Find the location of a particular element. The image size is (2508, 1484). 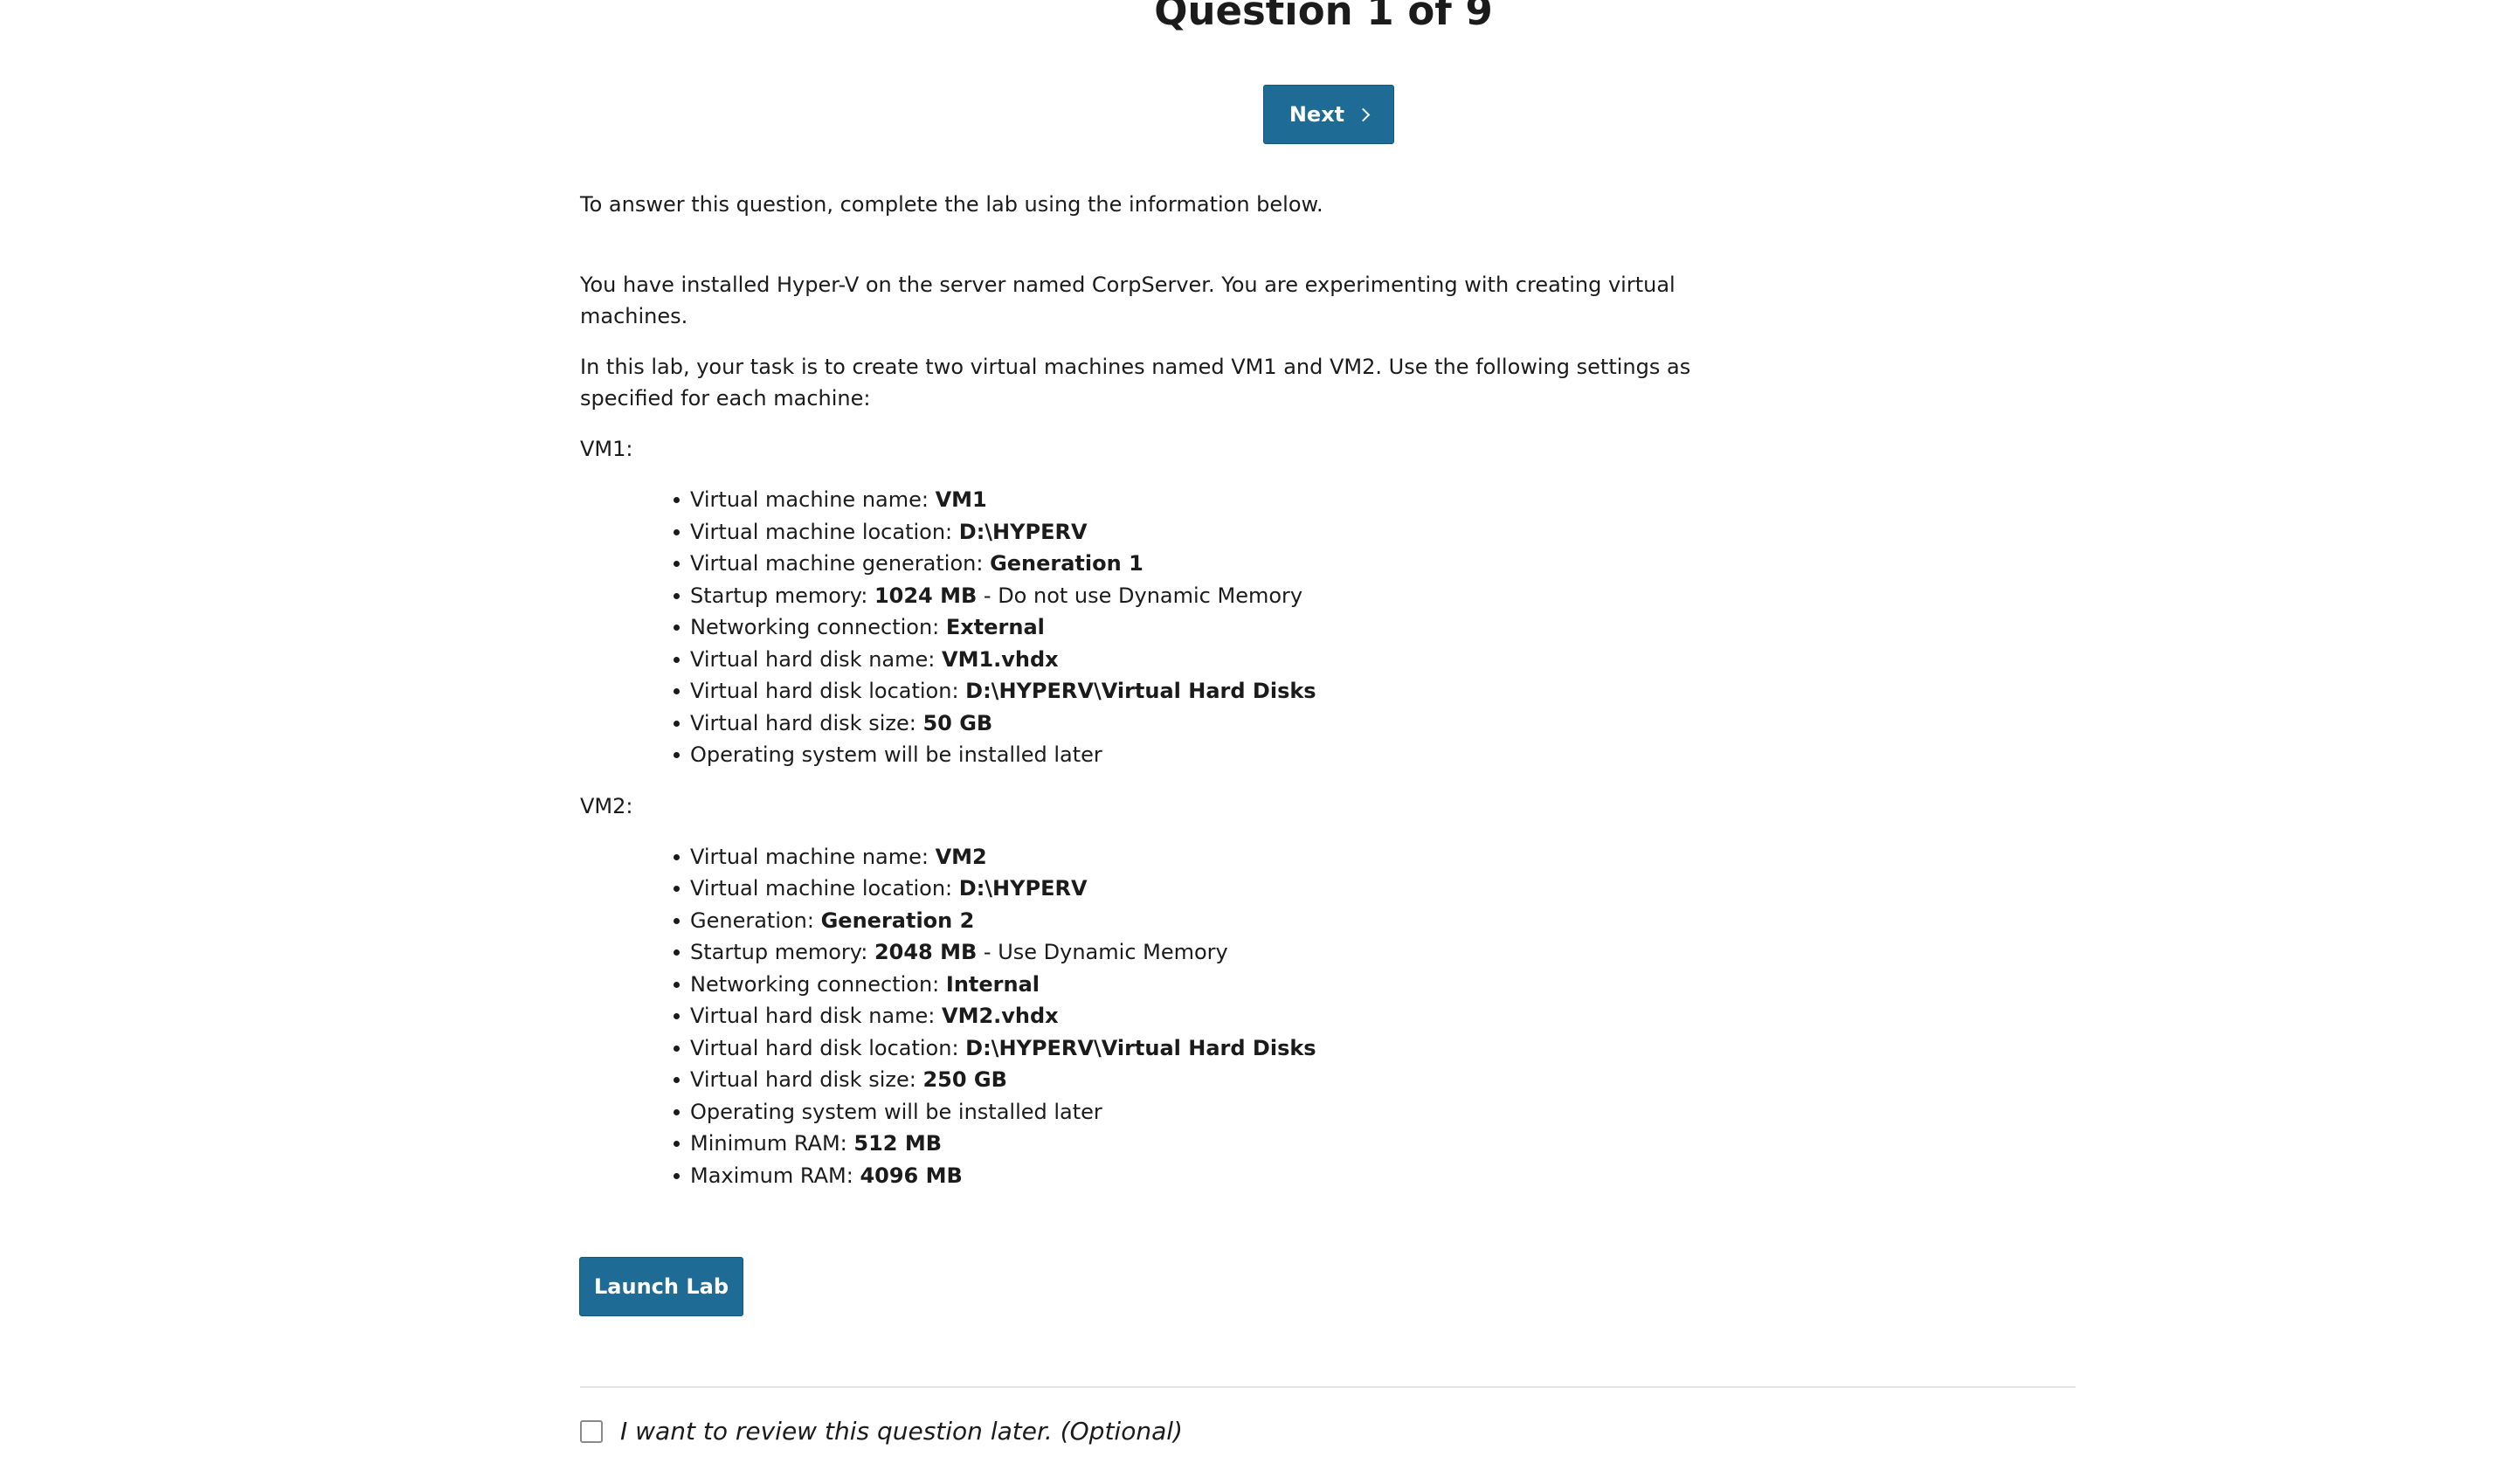

chevron-right-icon is located at coordinates (1363, 115).